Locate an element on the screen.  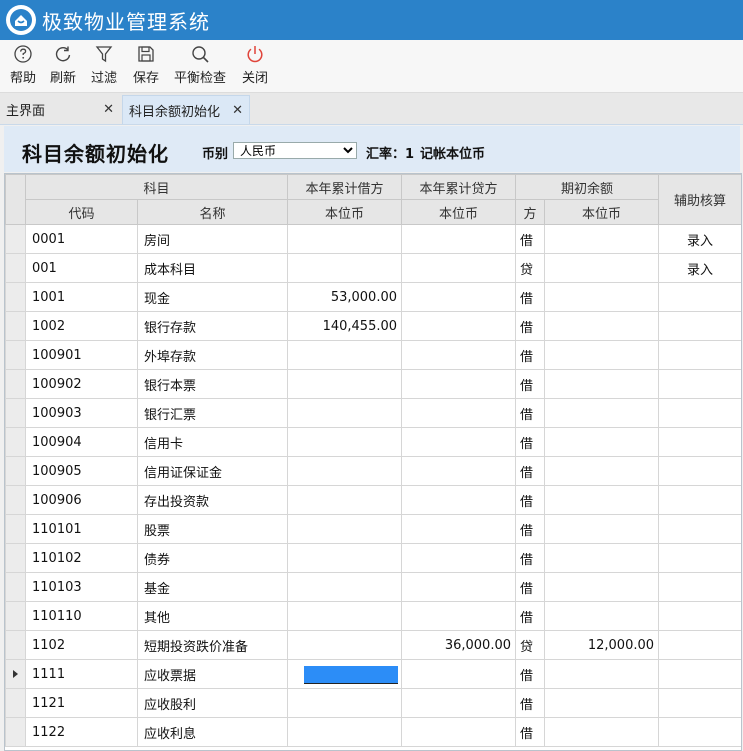
tab-subject-balance: 科目余额初始化 ✕ is located at coordinates (186, 109).